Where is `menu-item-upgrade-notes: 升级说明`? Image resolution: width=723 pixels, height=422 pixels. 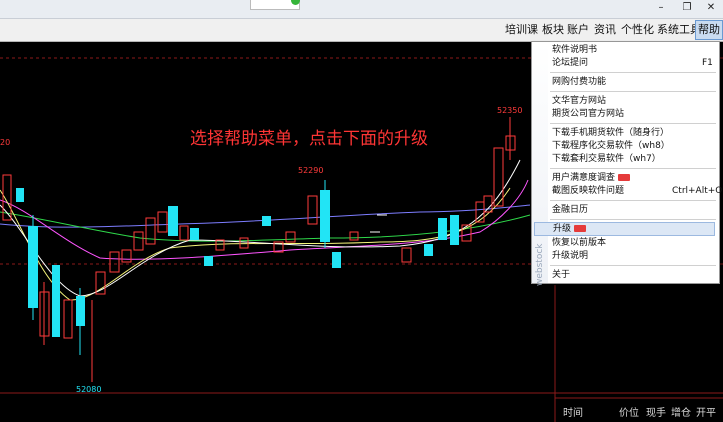 menu-item-upgrade-notes: 升级说明 is located at coordinates (570, 256).